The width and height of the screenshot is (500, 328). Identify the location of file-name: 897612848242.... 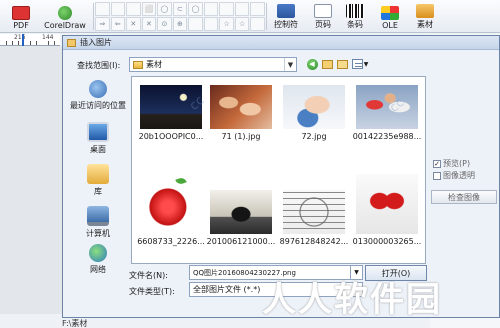
(314, 241).